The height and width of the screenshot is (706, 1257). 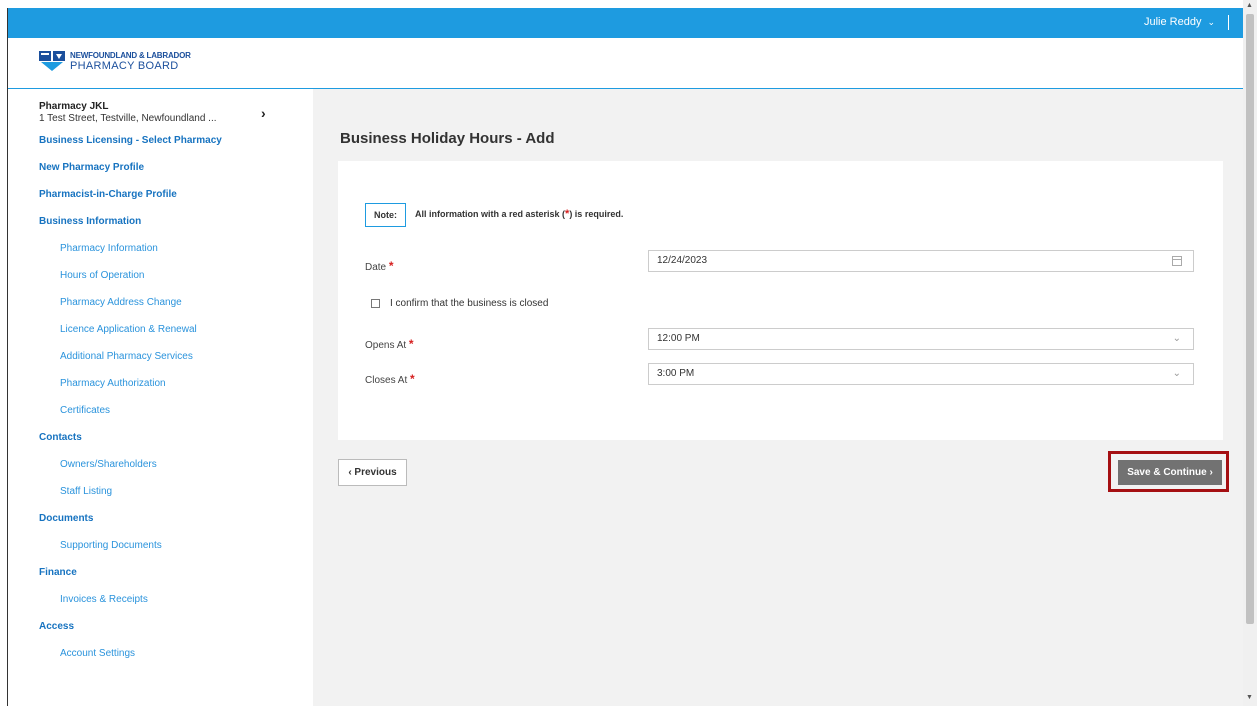 What do you see at coordinates (60, 437) in the screenshot?
I see `sidebar-item-contacts: Contacts` at bounding box center [60, 437].